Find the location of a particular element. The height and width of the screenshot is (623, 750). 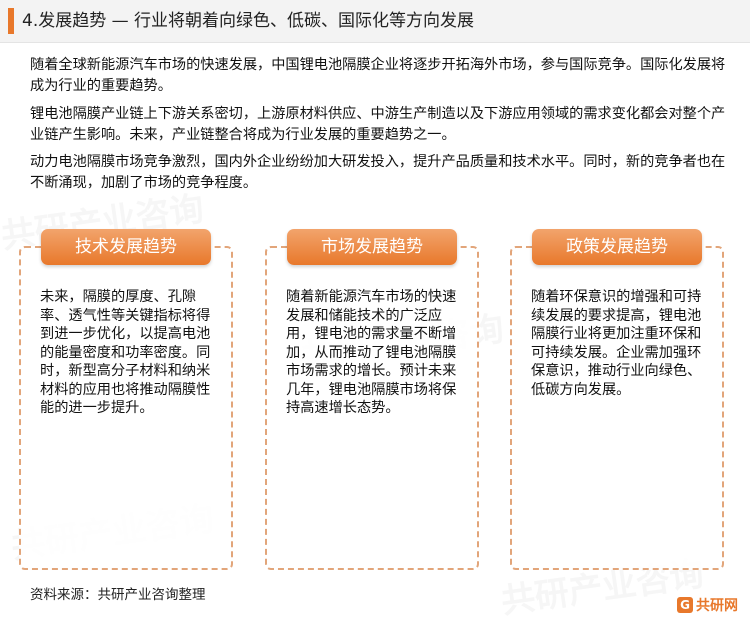

section-header: 4.发展趋势 — 行业将朝着向绿色、低碳、国际化等方向发展 is located at coordinates (375, 21).